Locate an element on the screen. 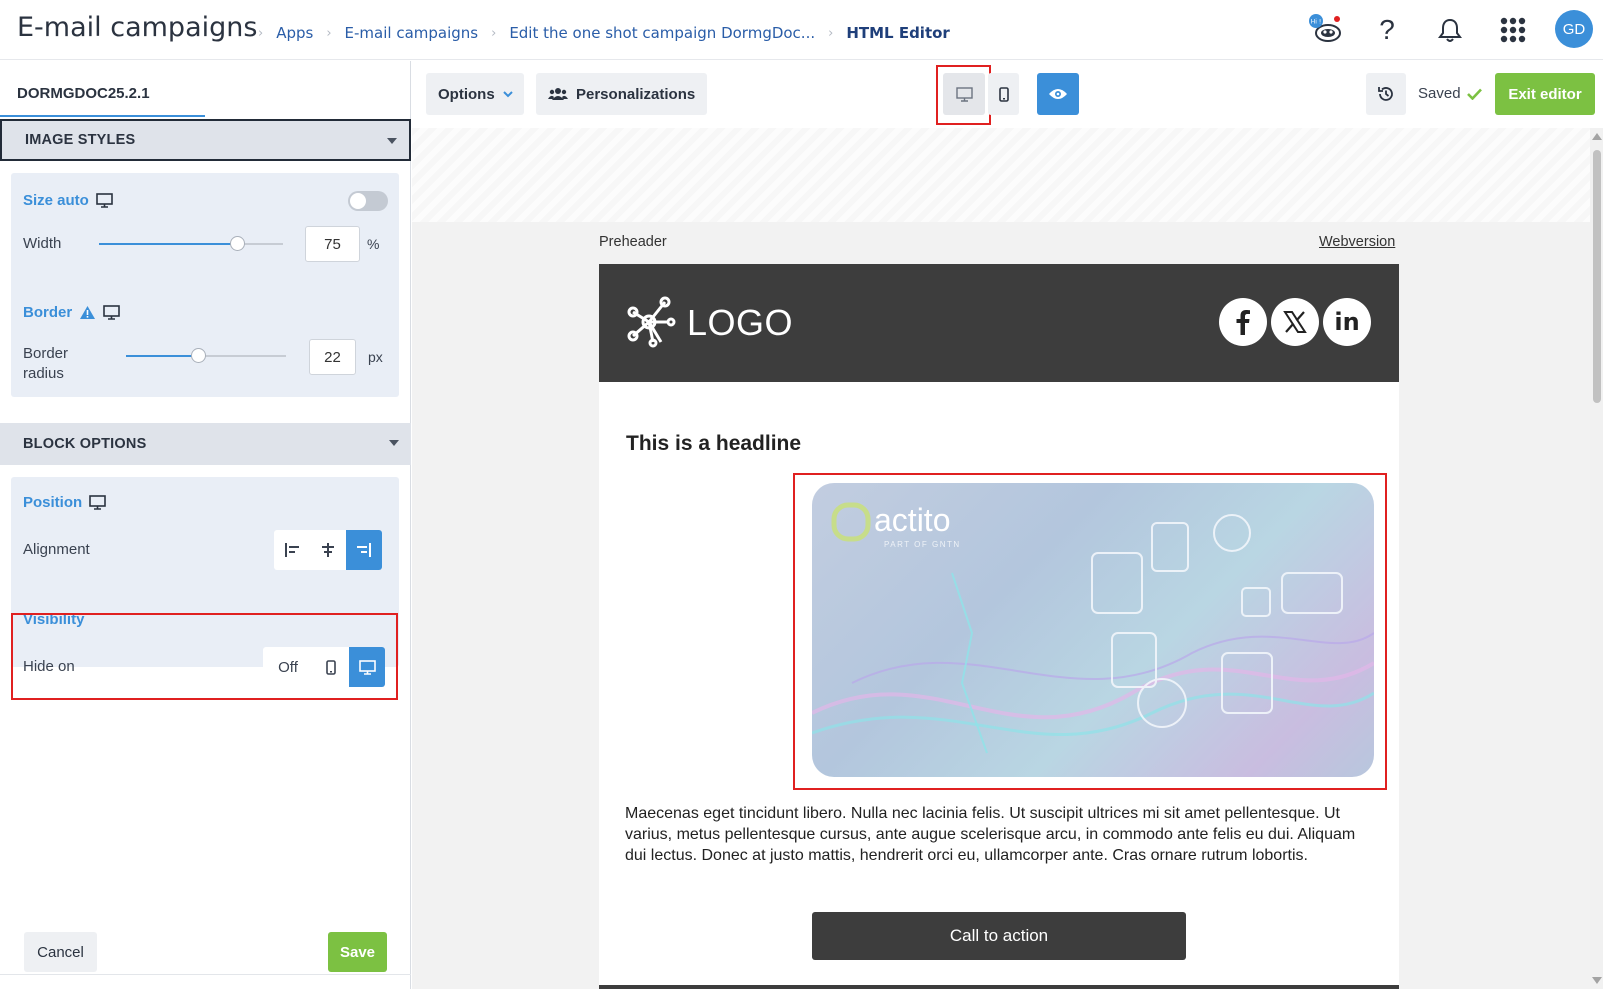  width-unit: % is located at coordinates (373, 244).